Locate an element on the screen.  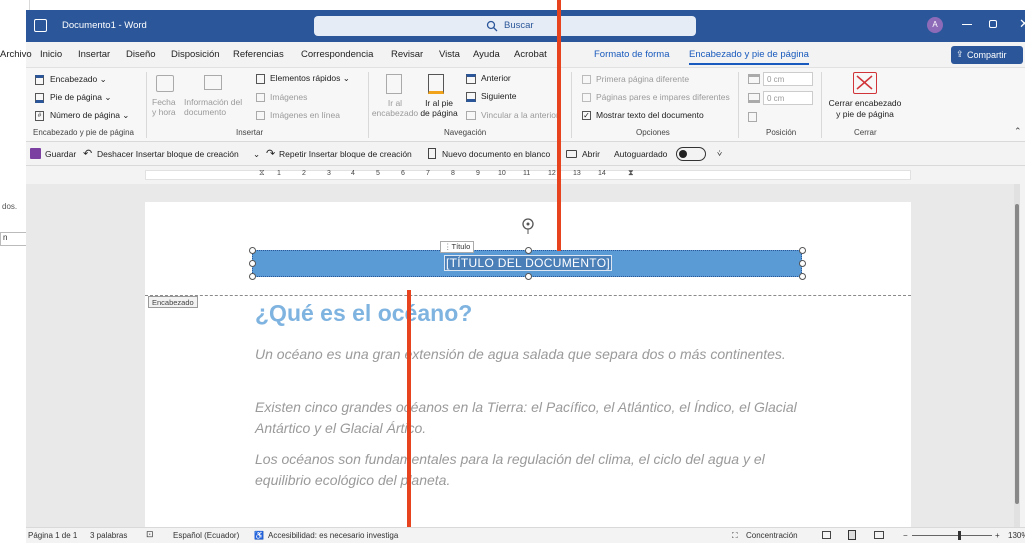
footer-position-input: 0 cm is located at coordinates (788, 98).